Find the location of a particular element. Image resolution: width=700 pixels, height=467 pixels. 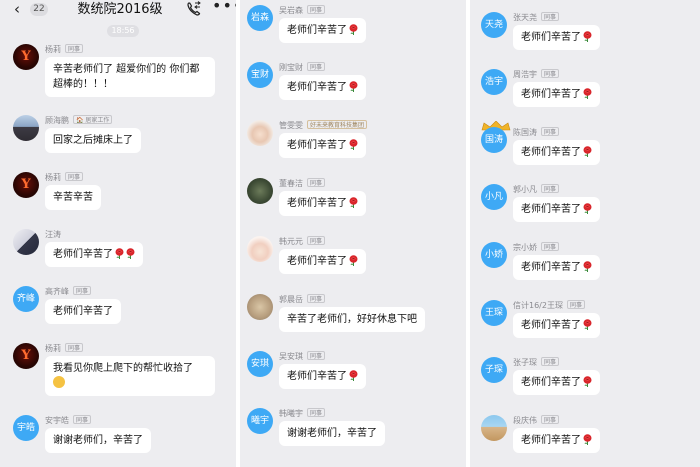

avatar: 宝财 is located at coordinates (260, 75).